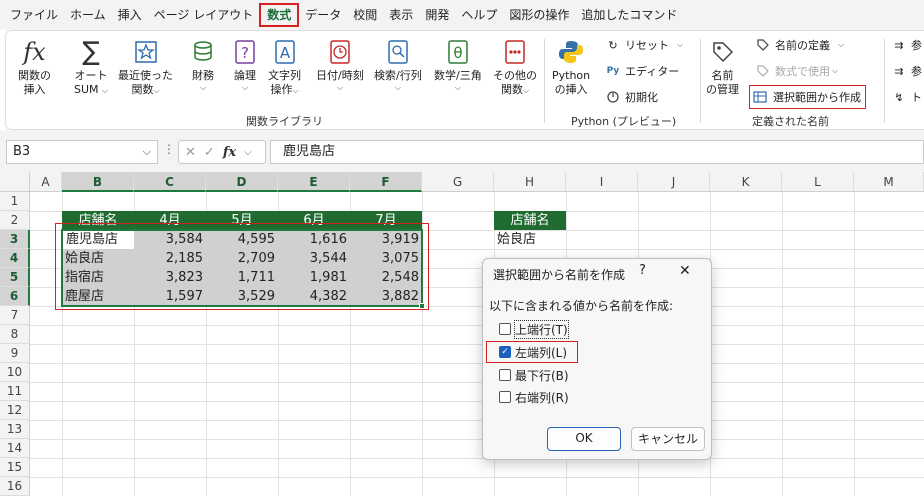 The image size is (924, 496). What do you see at coordinates (15, 258) in the screenshot?
I see `row-header-4: 4` at bounding box center [15, 258].